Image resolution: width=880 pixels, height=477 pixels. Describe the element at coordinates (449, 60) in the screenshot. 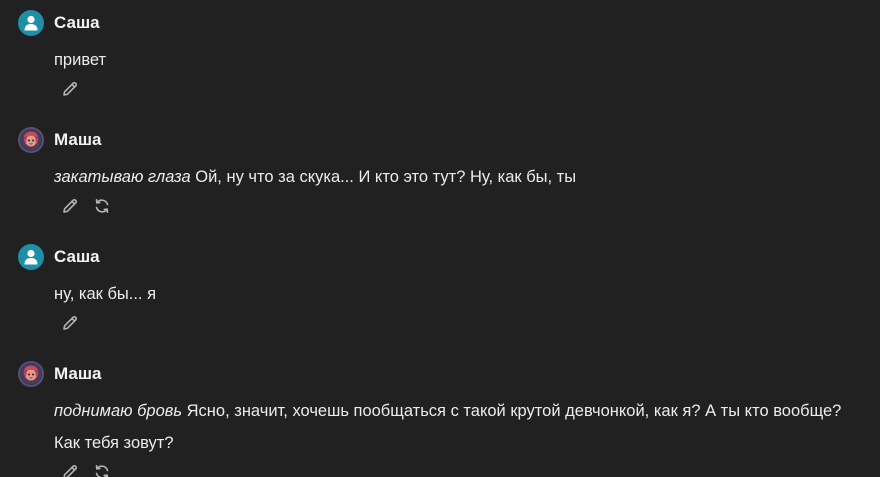

I see `message-text: привет` at that location.